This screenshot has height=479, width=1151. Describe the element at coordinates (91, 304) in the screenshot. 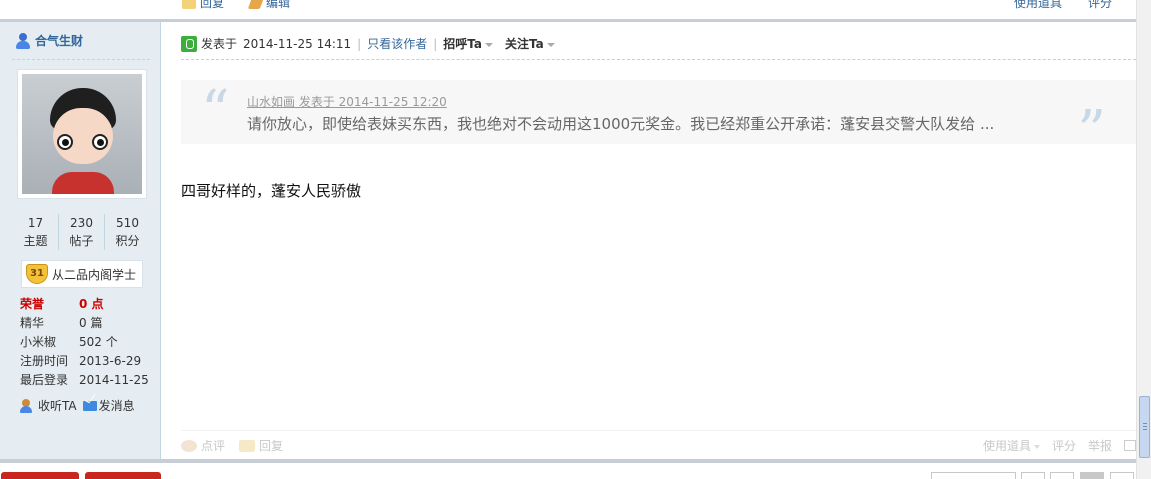

I see `info-value: 0 点` at that location.